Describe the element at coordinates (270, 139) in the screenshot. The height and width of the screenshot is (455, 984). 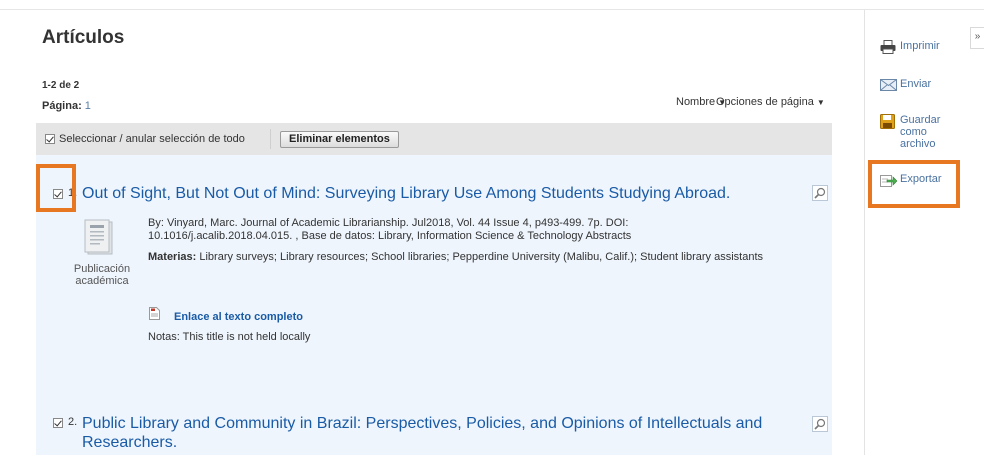
I see `separator` at that location.